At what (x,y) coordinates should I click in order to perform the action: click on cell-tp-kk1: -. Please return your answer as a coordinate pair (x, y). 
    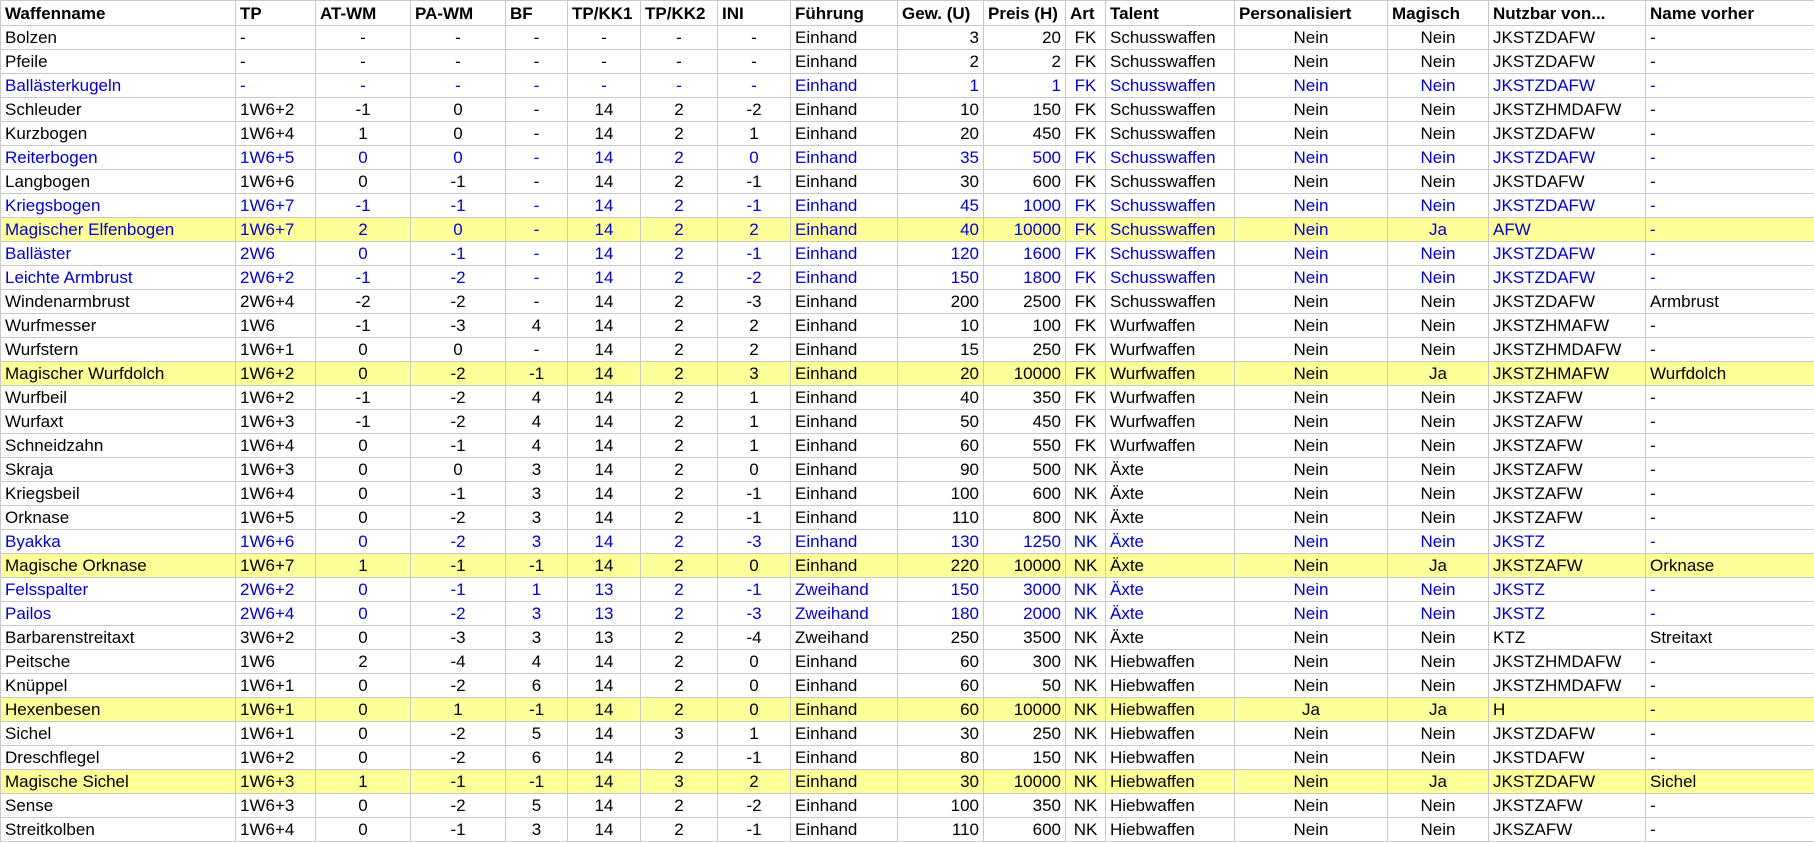
    Looking at the image, I should click on (604, 86).